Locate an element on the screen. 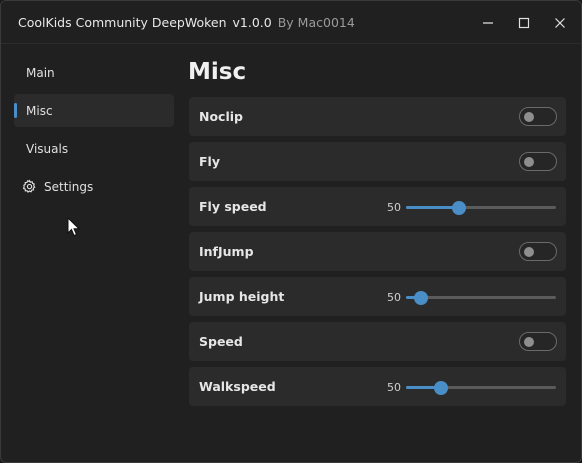  close-icon is located at coordinates (560, 22).